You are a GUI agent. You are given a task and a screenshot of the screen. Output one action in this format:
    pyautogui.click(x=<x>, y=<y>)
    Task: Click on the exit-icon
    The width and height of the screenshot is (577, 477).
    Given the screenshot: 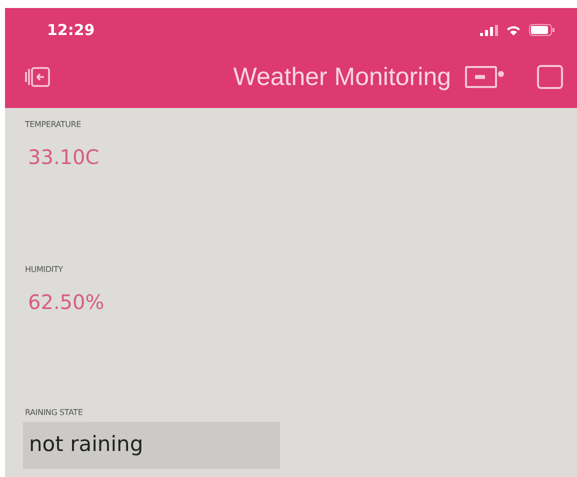 What is the action you would take?
    pyautogui.click(x=38, y=77)
    